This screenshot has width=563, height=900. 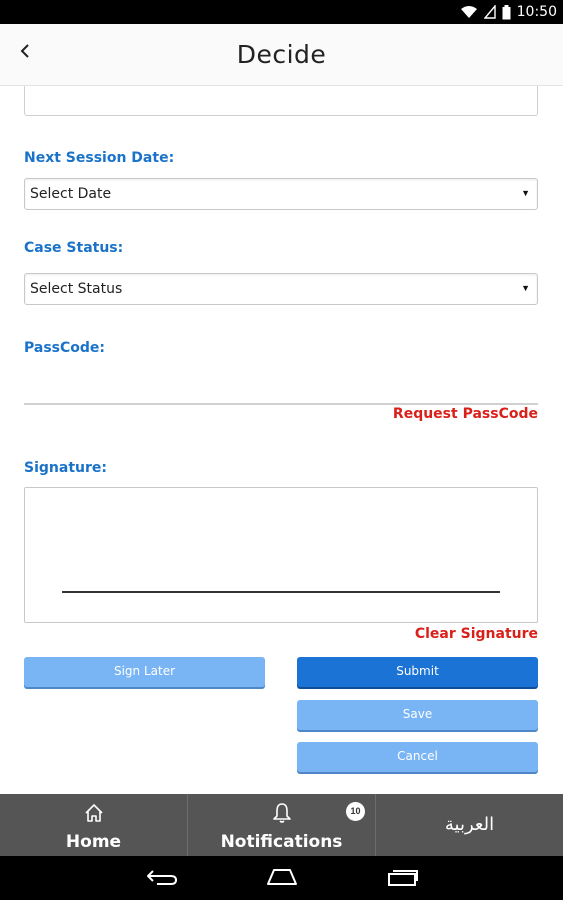 I want to click on bottom-nav: Home 10 Notifications العربية, so click(x=281, y=825).